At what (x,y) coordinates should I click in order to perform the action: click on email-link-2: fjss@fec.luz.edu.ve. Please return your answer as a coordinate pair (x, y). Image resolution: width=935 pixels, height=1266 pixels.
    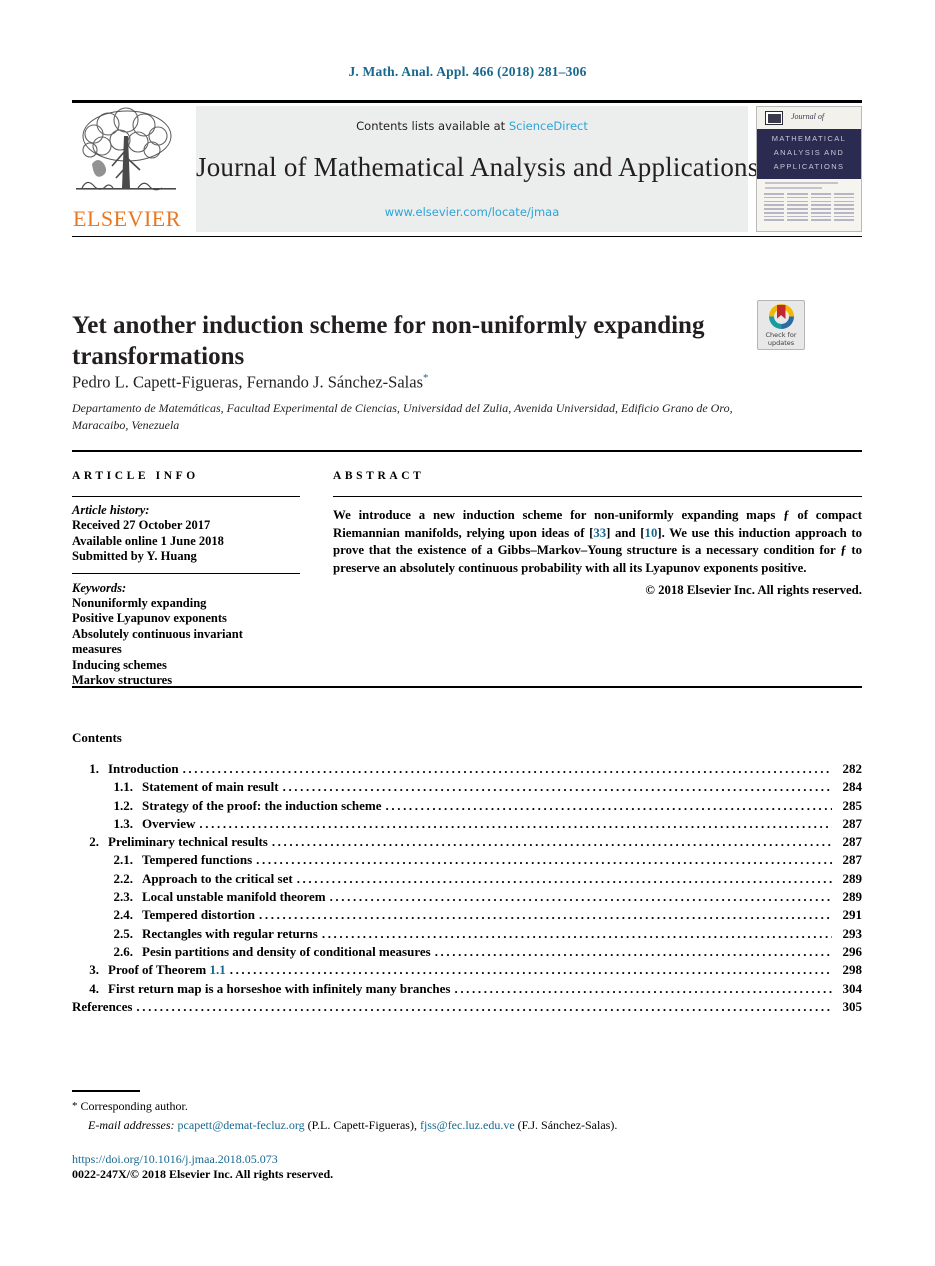
    Looking at the image, I should click on (467, 1125).